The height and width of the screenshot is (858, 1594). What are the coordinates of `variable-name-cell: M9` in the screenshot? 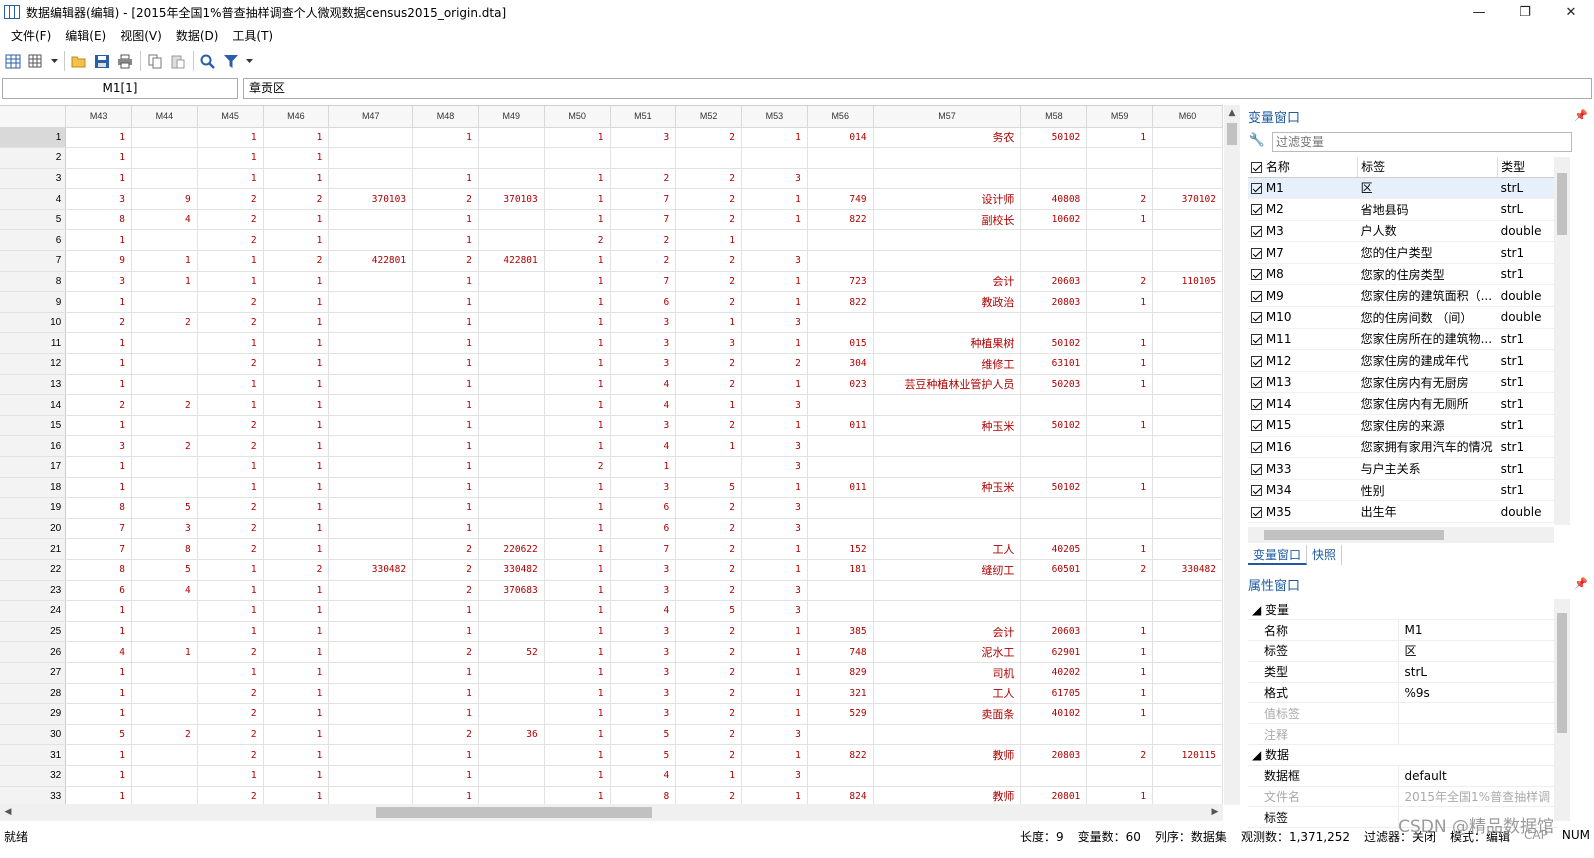 It's located at (1303, 296).